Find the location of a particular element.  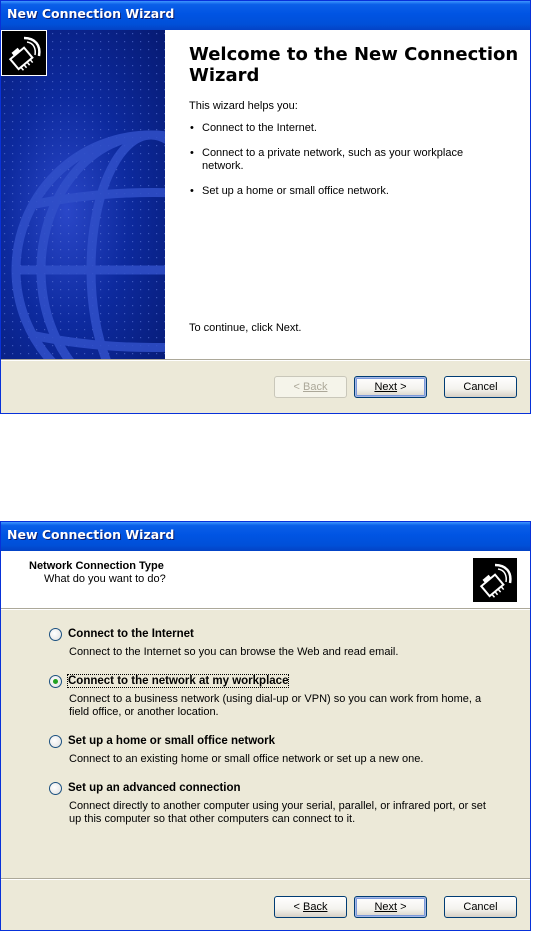

continue-text: To continue, click Next. is located at coordinates (245, 328).